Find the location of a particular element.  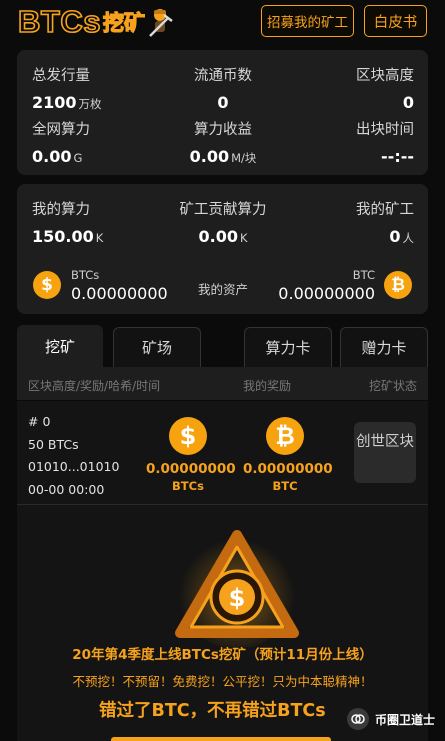

btc-reward: ₿ 0.00000000 BTC is located at coordinates (288, 455).